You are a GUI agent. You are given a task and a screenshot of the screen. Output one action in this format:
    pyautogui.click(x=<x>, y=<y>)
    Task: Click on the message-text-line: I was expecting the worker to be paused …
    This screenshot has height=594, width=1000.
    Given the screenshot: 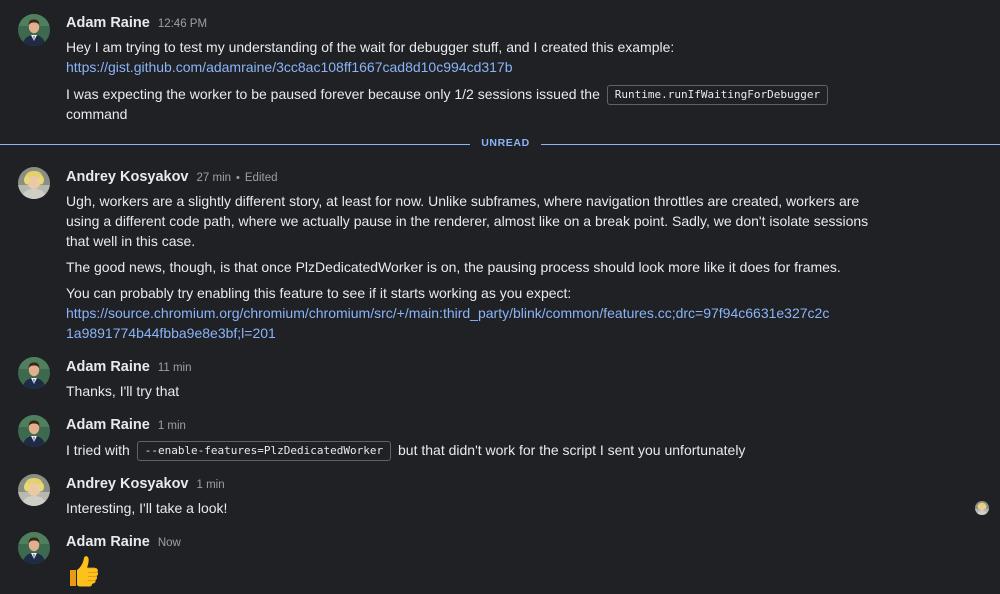 What is the action you would take?
    pyautogui.click(x=447, y=95)
    